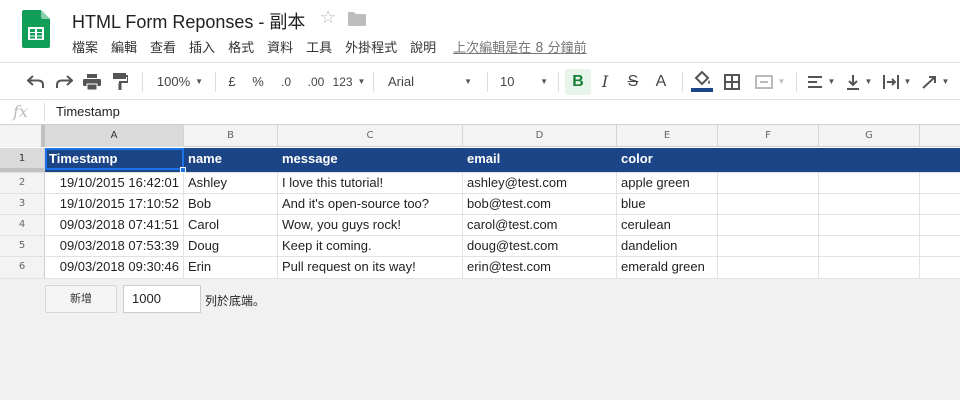 The width and height of the screenshot is (960, 400). I want to click on cell-message: Keep it coming., so click(370, 246).